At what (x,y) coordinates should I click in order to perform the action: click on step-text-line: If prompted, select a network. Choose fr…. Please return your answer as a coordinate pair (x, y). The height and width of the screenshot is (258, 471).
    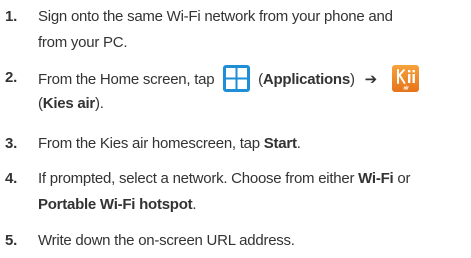
    Looking at the image, I should click on (254, 179).